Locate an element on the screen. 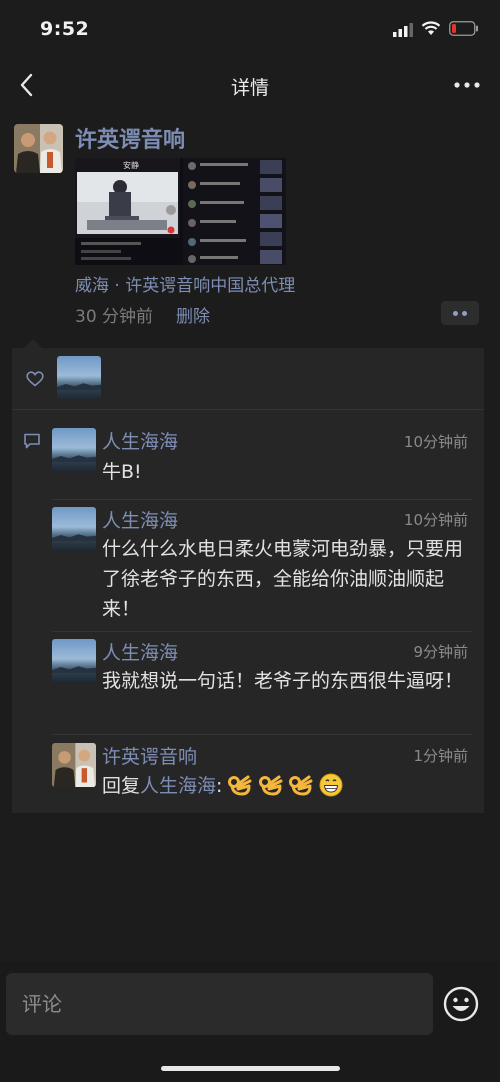 The height and width of the screenshot is (1082, 500). reply-comment-text: 回复人生海海: is located at coordinates (287, 786).